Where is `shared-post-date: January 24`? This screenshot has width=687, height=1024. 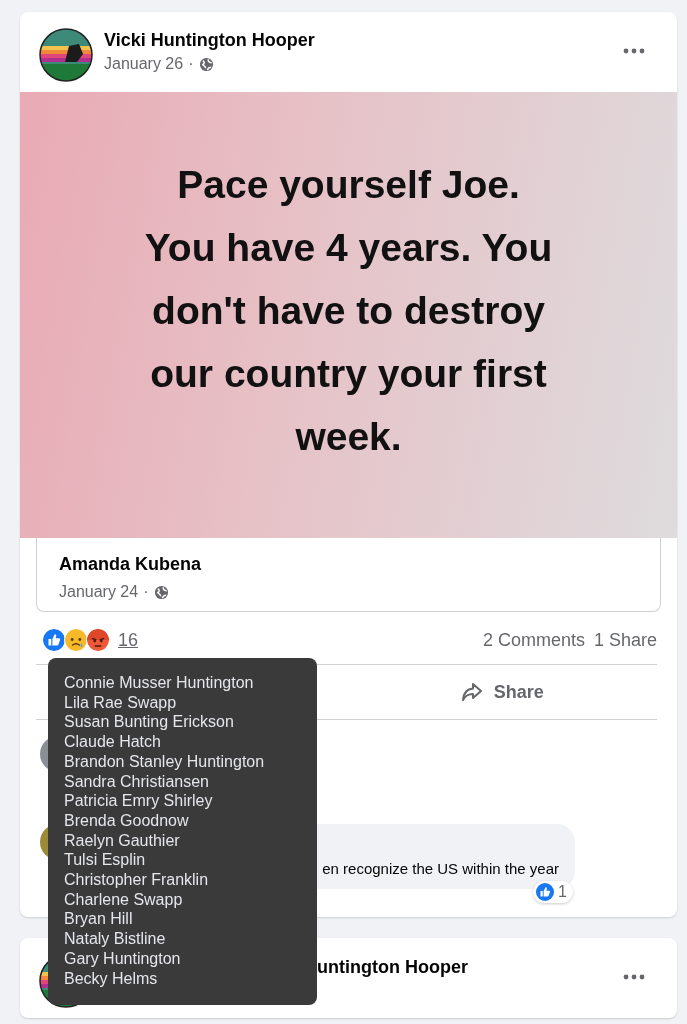 shared-post-date: January 24 is located at coordinates (99, 592).